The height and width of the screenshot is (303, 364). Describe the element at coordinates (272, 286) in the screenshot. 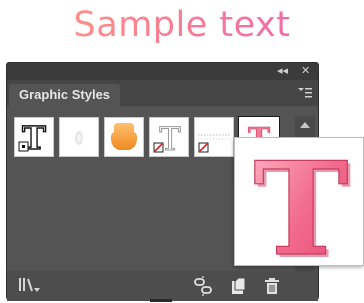

I see `delete-icon` at that location.